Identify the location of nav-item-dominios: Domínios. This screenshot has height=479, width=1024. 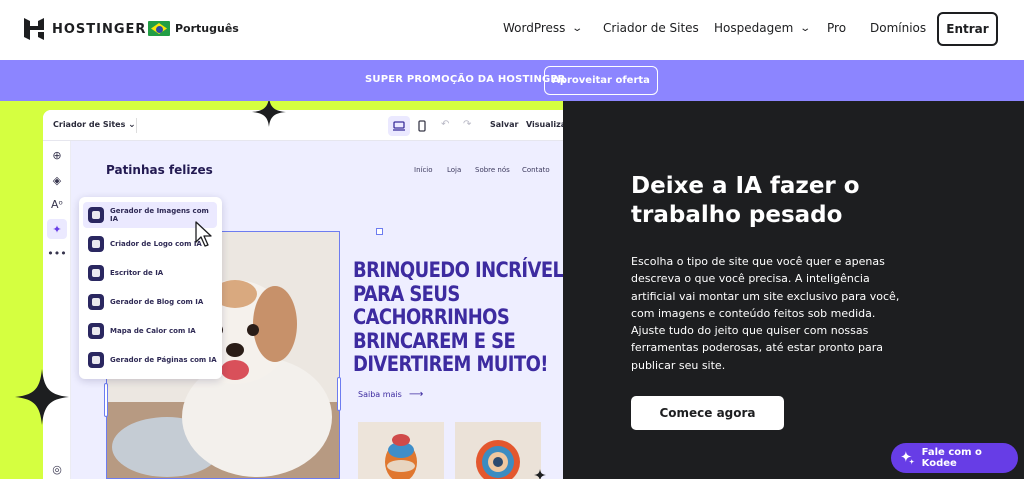
(898, 28).